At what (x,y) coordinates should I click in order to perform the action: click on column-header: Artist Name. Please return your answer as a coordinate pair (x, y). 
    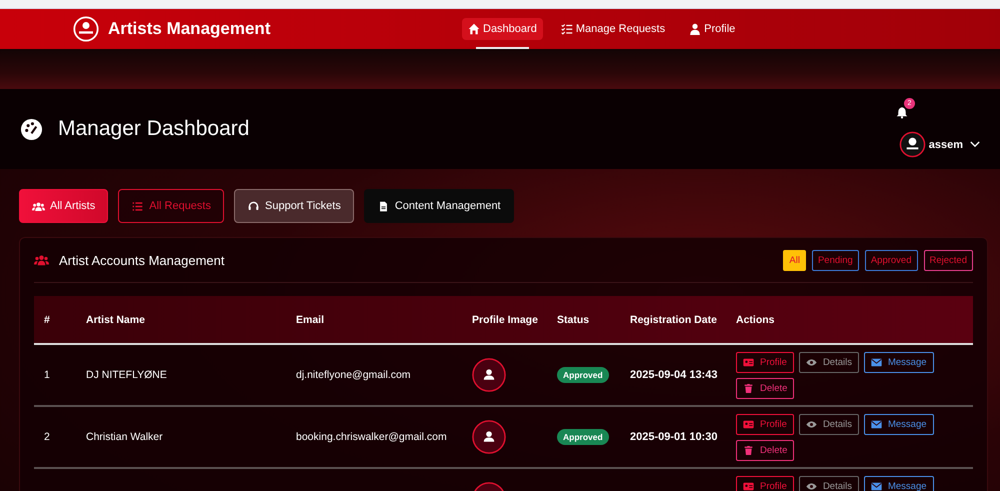
    Looking at the image, I should click on (181, 320).